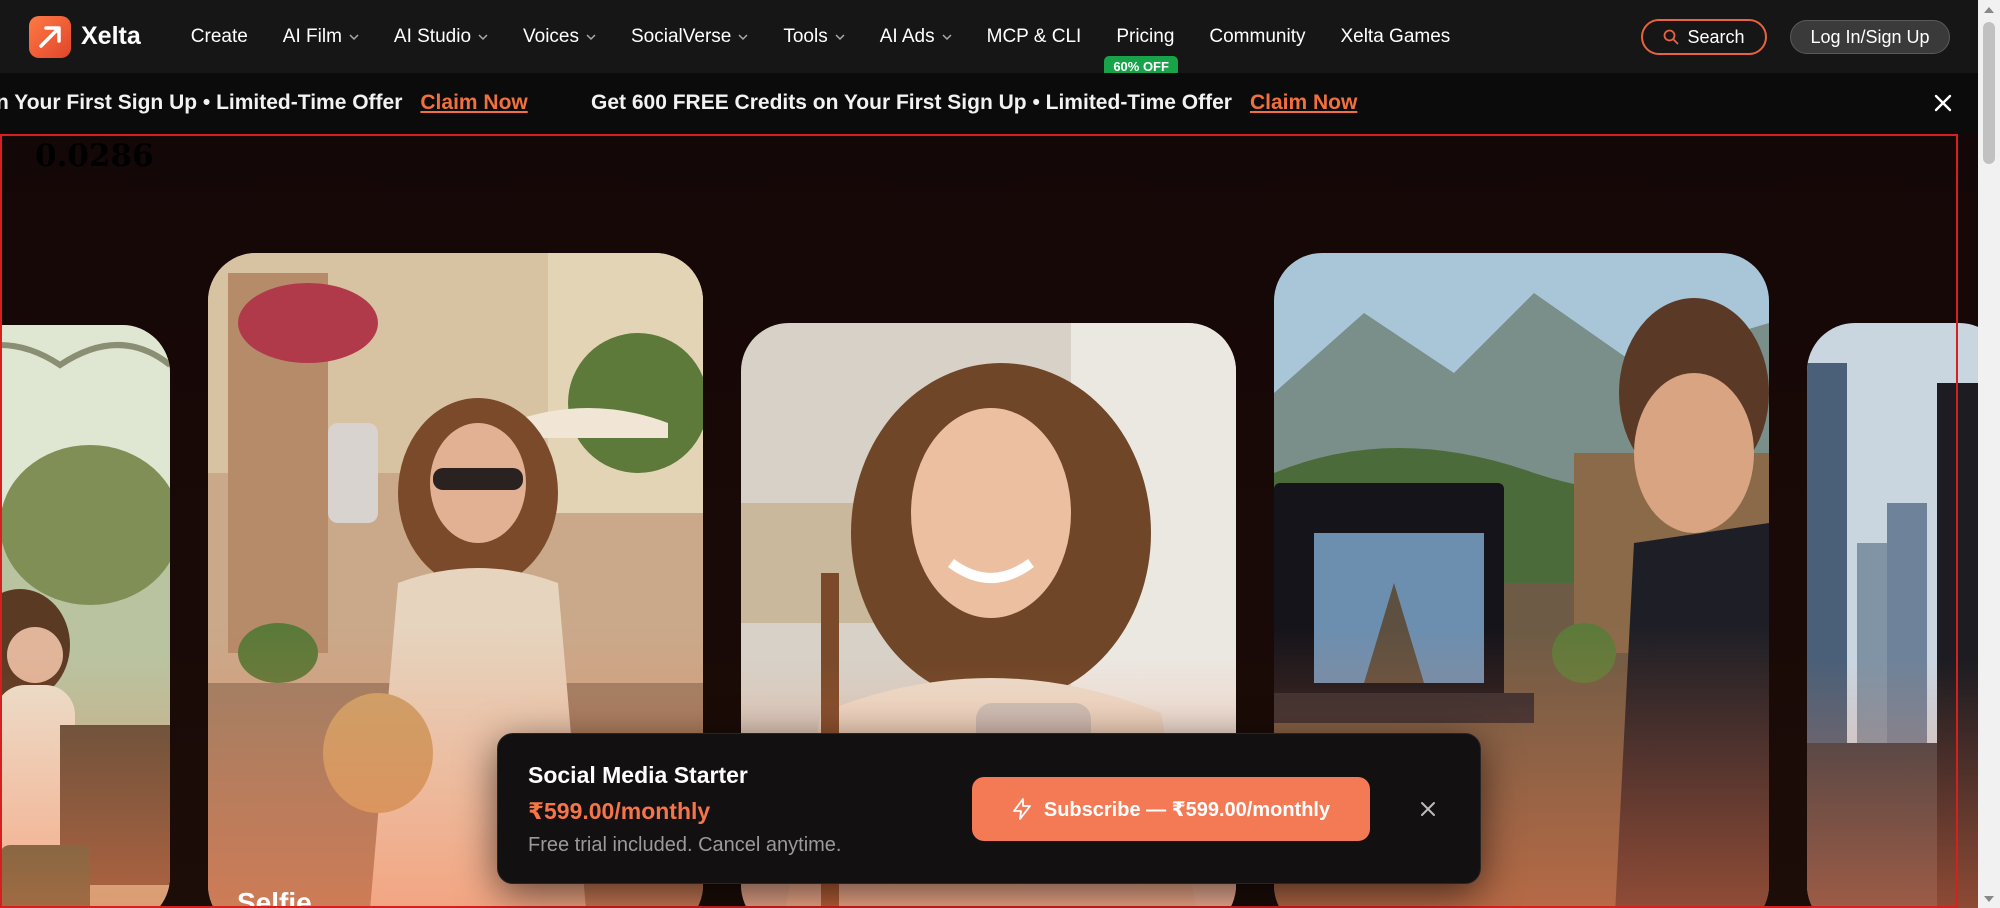  Describe the element at coordinates (94, 156) in the screenshot. I see `debug-value: 0.0286` at that location.